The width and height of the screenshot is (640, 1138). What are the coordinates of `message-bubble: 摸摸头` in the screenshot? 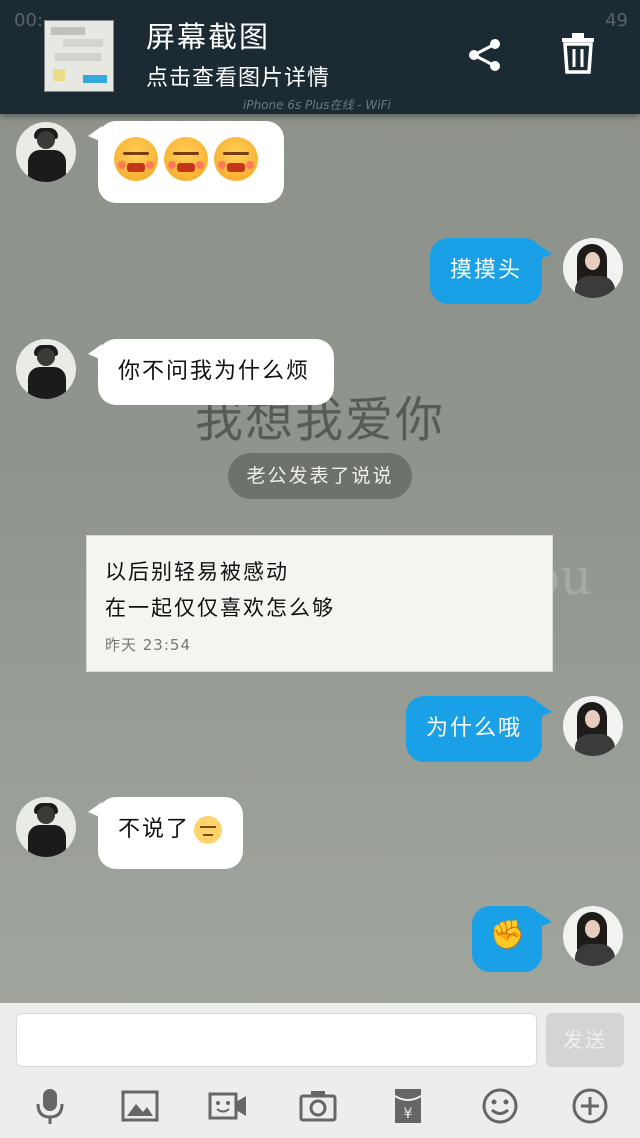 It's located at (486, 271).